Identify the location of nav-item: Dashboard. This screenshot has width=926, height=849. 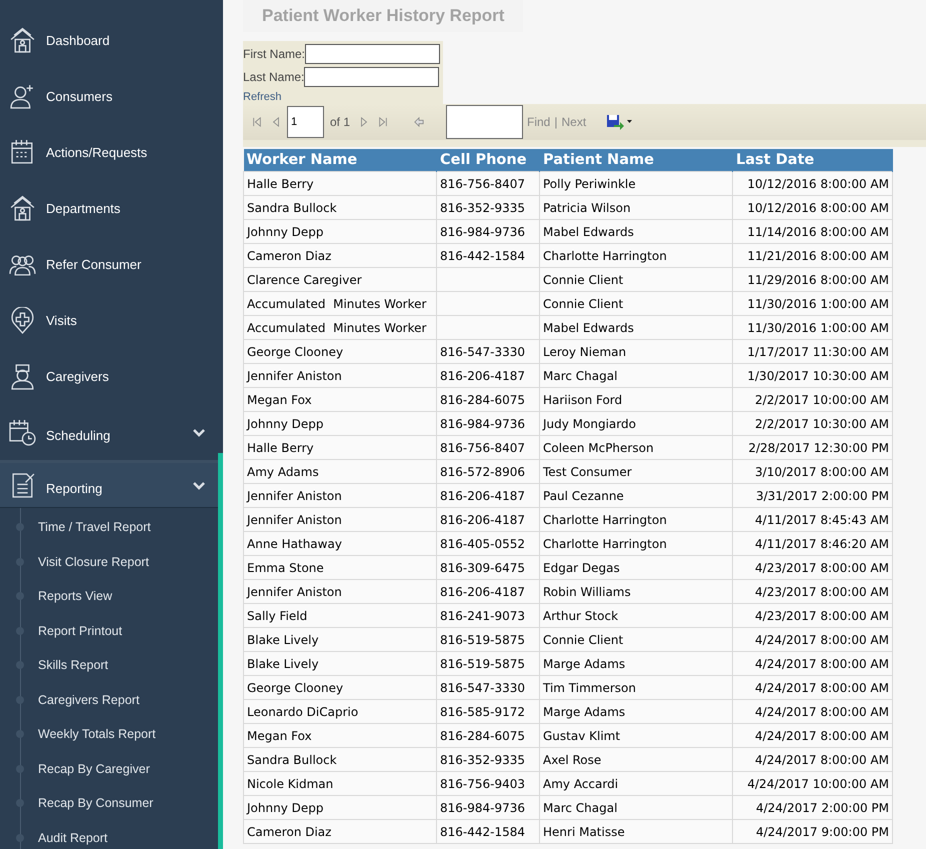
(132, 40).